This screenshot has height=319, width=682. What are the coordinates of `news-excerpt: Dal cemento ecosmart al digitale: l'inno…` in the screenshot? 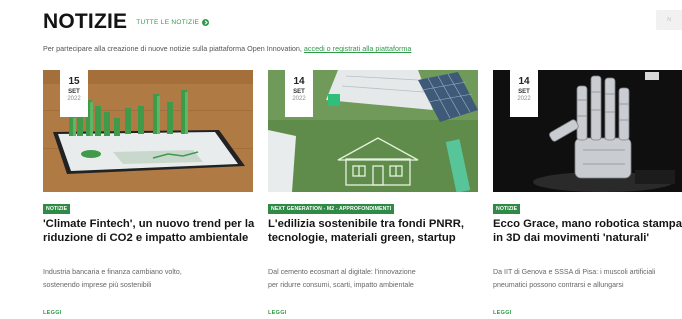 It's located at (373, 278).